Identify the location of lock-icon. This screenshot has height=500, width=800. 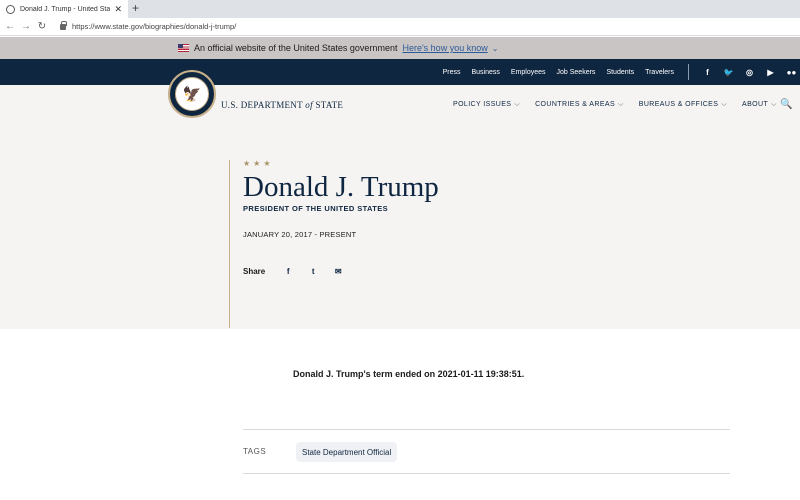
(63, 25).